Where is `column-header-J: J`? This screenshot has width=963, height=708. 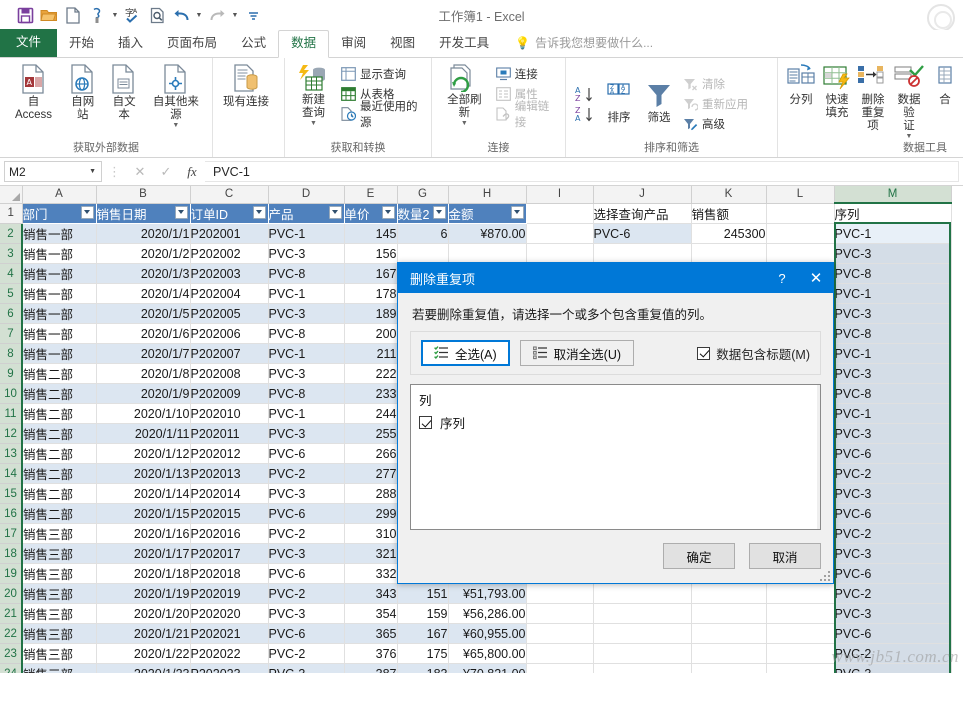
column-header-J: J is located at coordinates (642, 195).